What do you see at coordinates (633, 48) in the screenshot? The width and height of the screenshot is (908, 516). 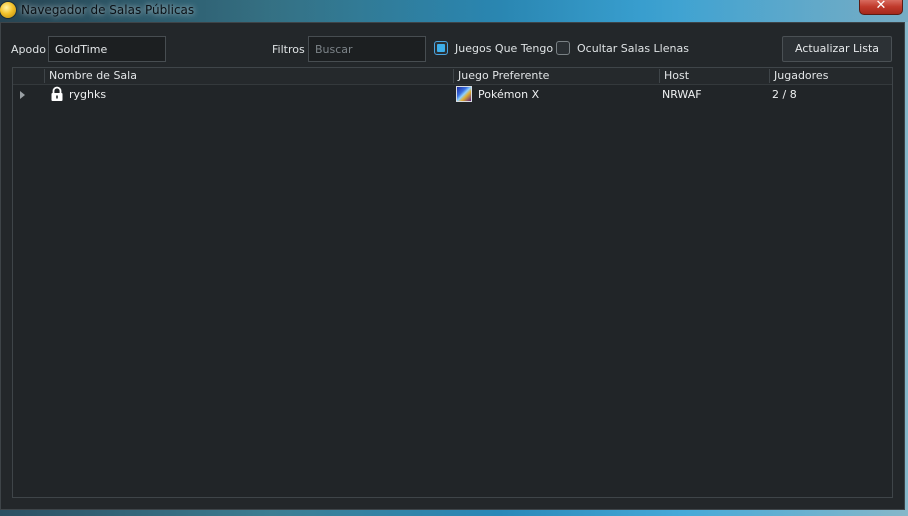 I see `hide-full-rooms-label: Ocultar Salas Llenas` at bounding box center [633, 48].